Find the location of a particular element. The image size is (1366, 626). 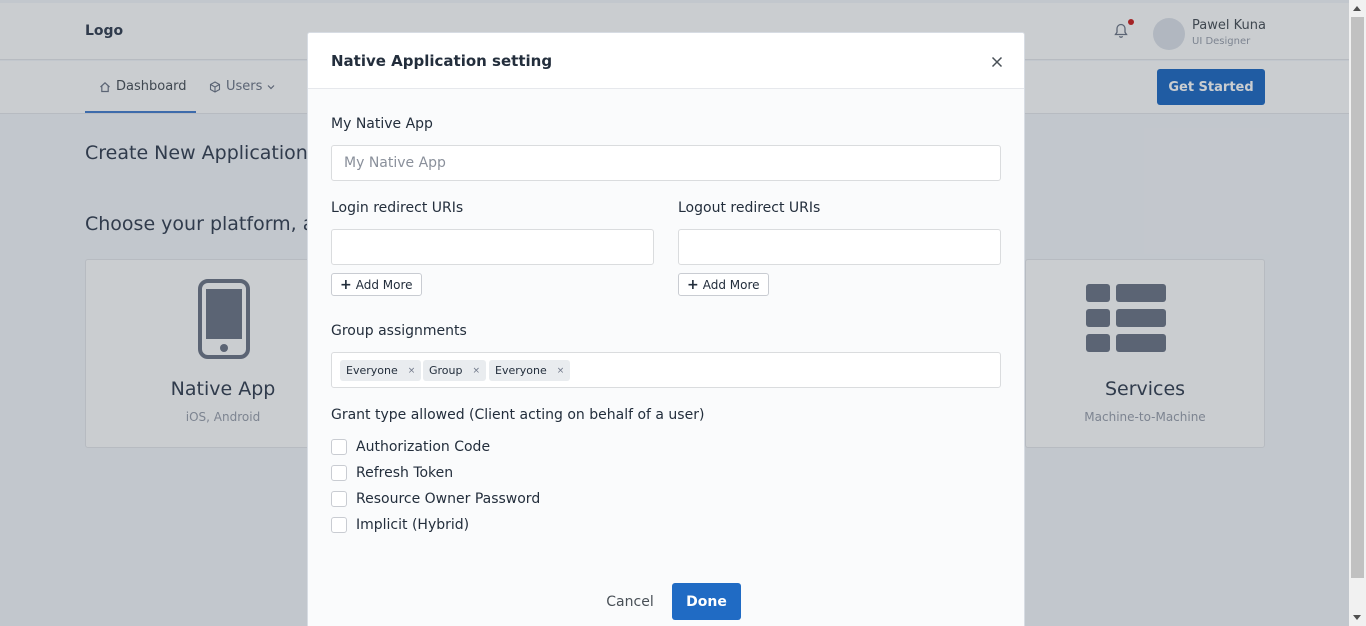

modal-title: Native Application setting is located at coordinates (442, 61).